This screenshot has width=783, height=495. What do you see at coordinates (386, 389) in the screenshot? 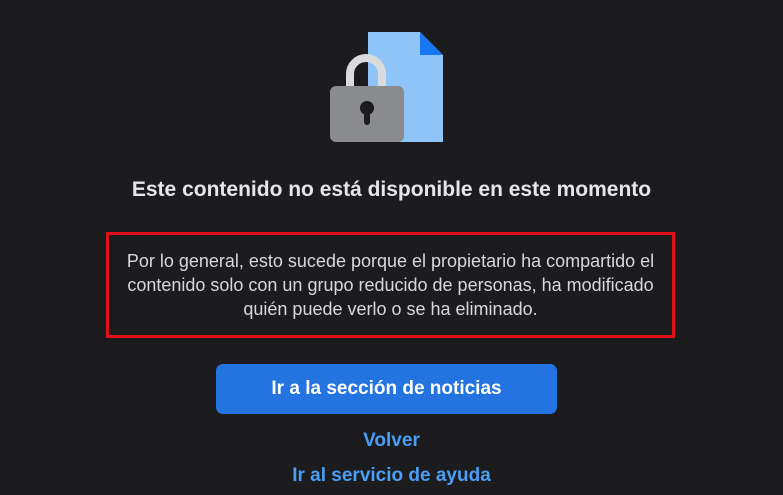
I see `go-to-news-feed-button: Ir a la sección de noticias` at bounding box center [386, 389].